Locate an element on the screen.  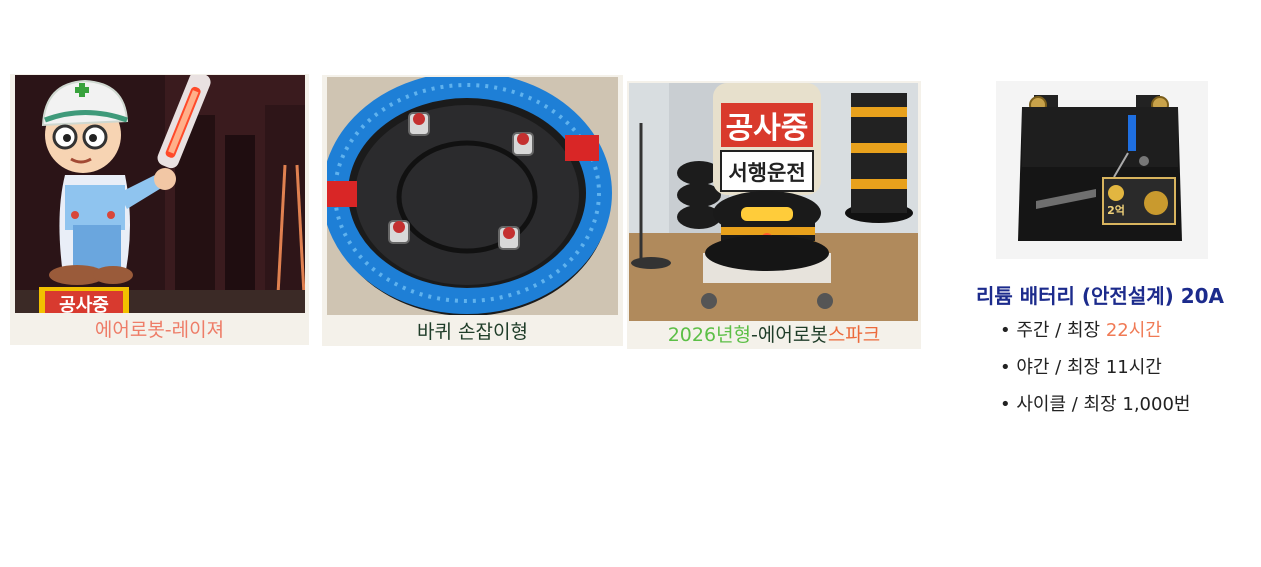
product-card-wheel: 바퀴 손잡이형 is located at coordinates (472, 210).